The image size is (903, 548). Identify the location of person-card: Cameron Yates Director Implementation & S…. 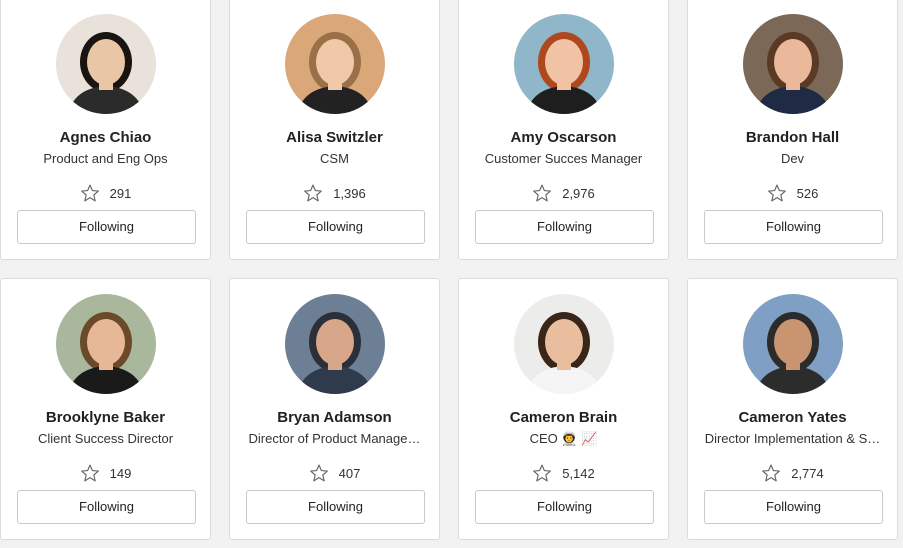
(792, 409).